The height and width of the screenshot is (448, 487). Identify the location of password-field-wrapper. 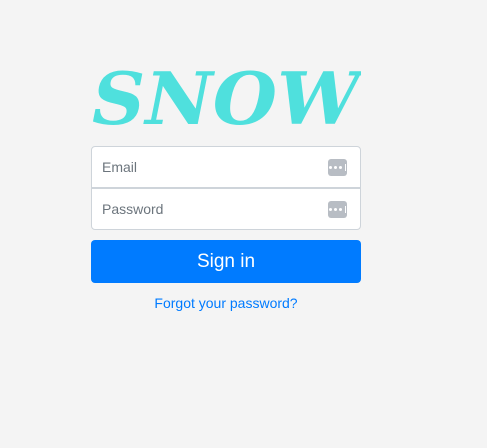
(226, 209).